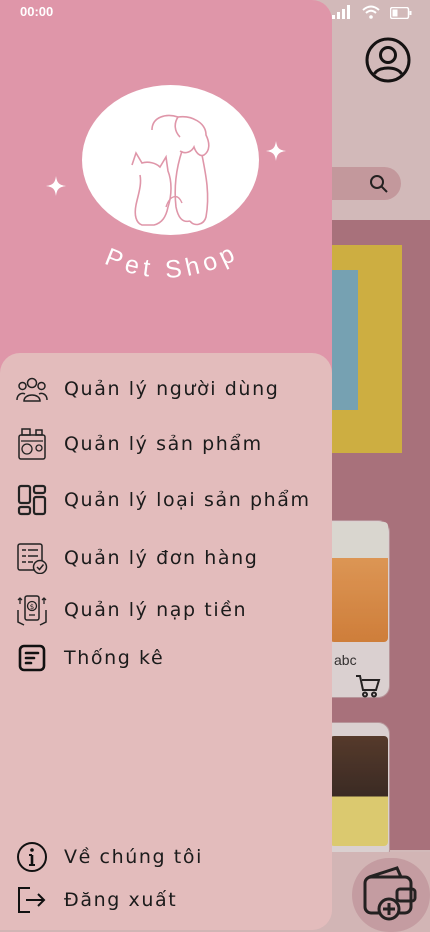 Image resolution: width=430 pixels, height=932 pixels. What do you see at coordinates (32, 857) in the screenshot?
I see `info-icon` at bounding box center [32, 857].